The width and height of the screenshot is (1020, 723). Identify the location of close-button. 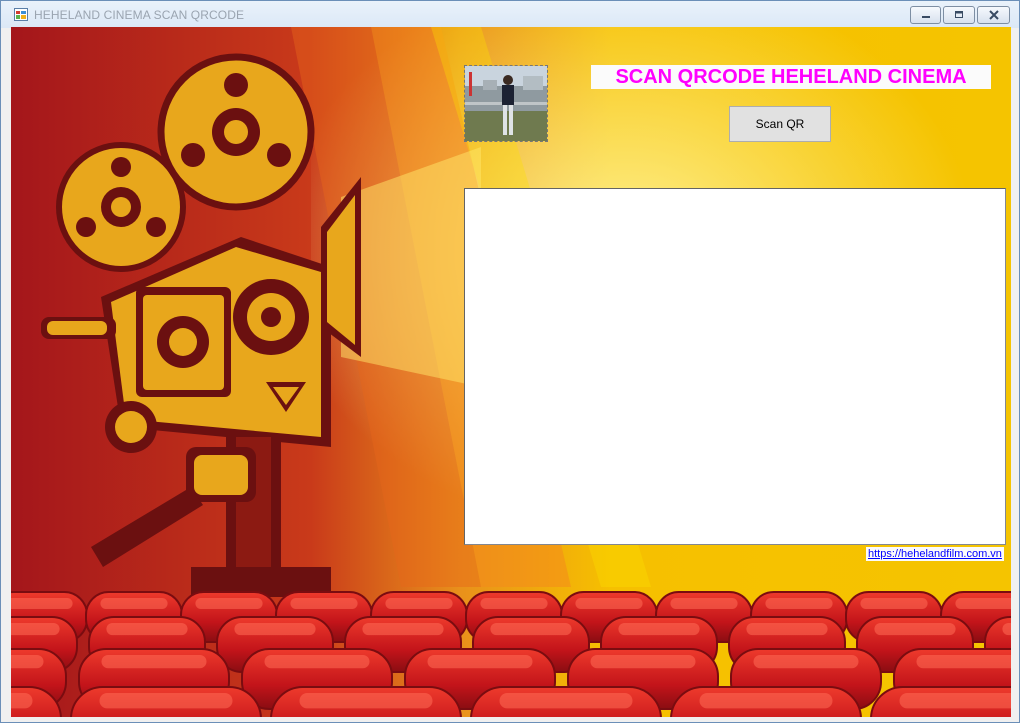
(993, 15).